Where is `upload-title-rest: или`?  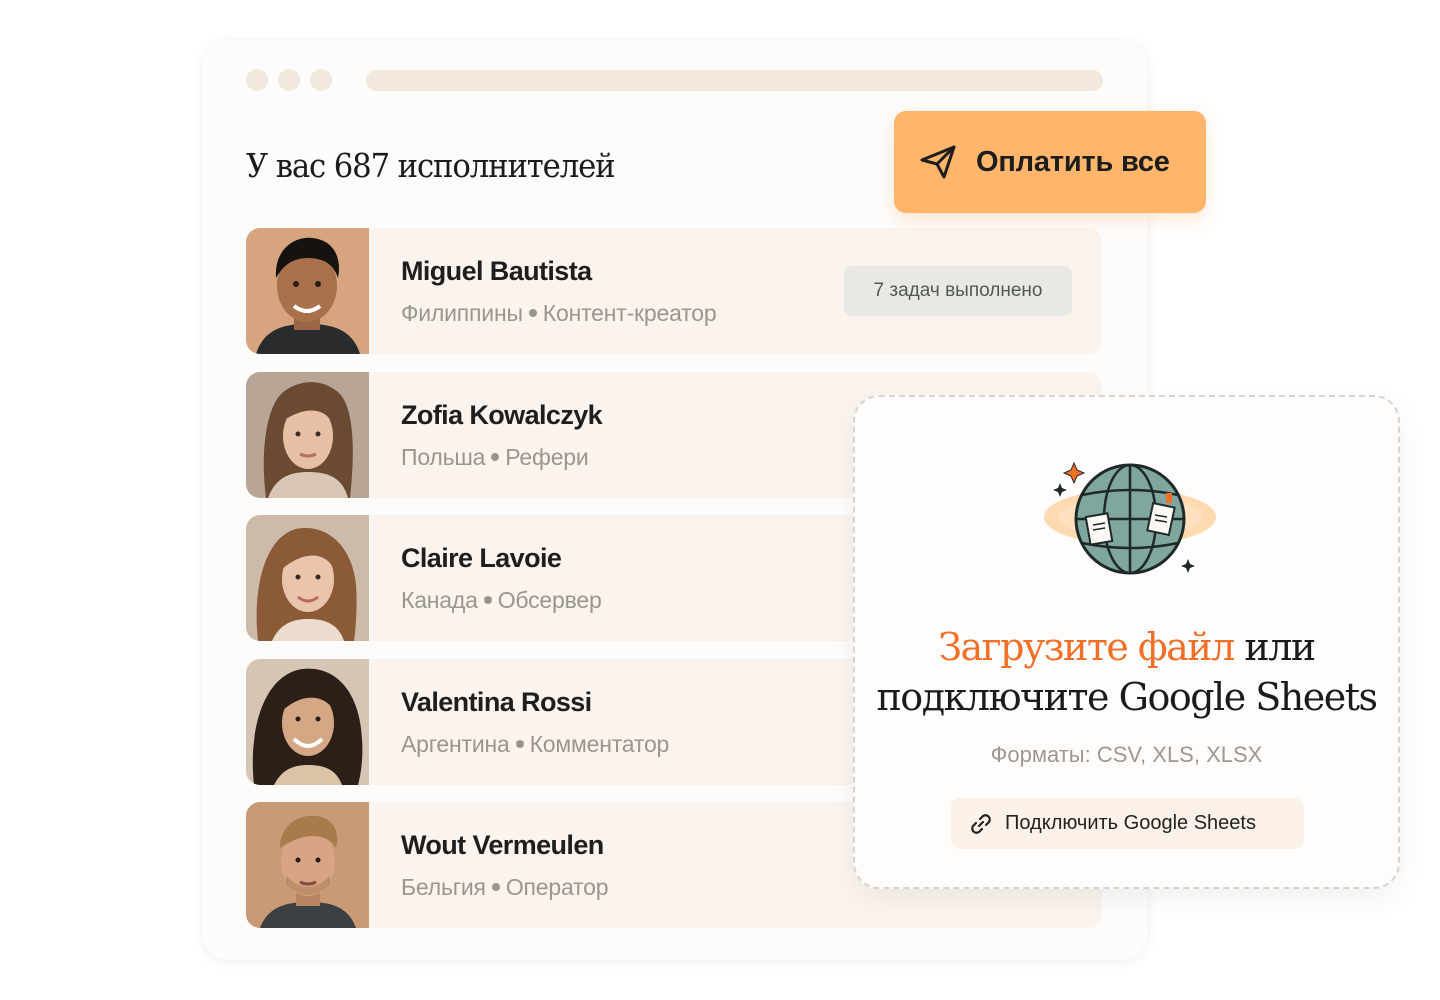 upload-title-rest: или is located at coordinates (1274, 647).